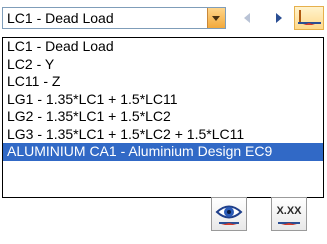 The image size is (327, 244). Describe the element at coordinates (163, 135) in the screenshot. I see `list-item: LG3 - 1.35*LC1 + 1.5*LC2 + 1.5*LC11` at that location.